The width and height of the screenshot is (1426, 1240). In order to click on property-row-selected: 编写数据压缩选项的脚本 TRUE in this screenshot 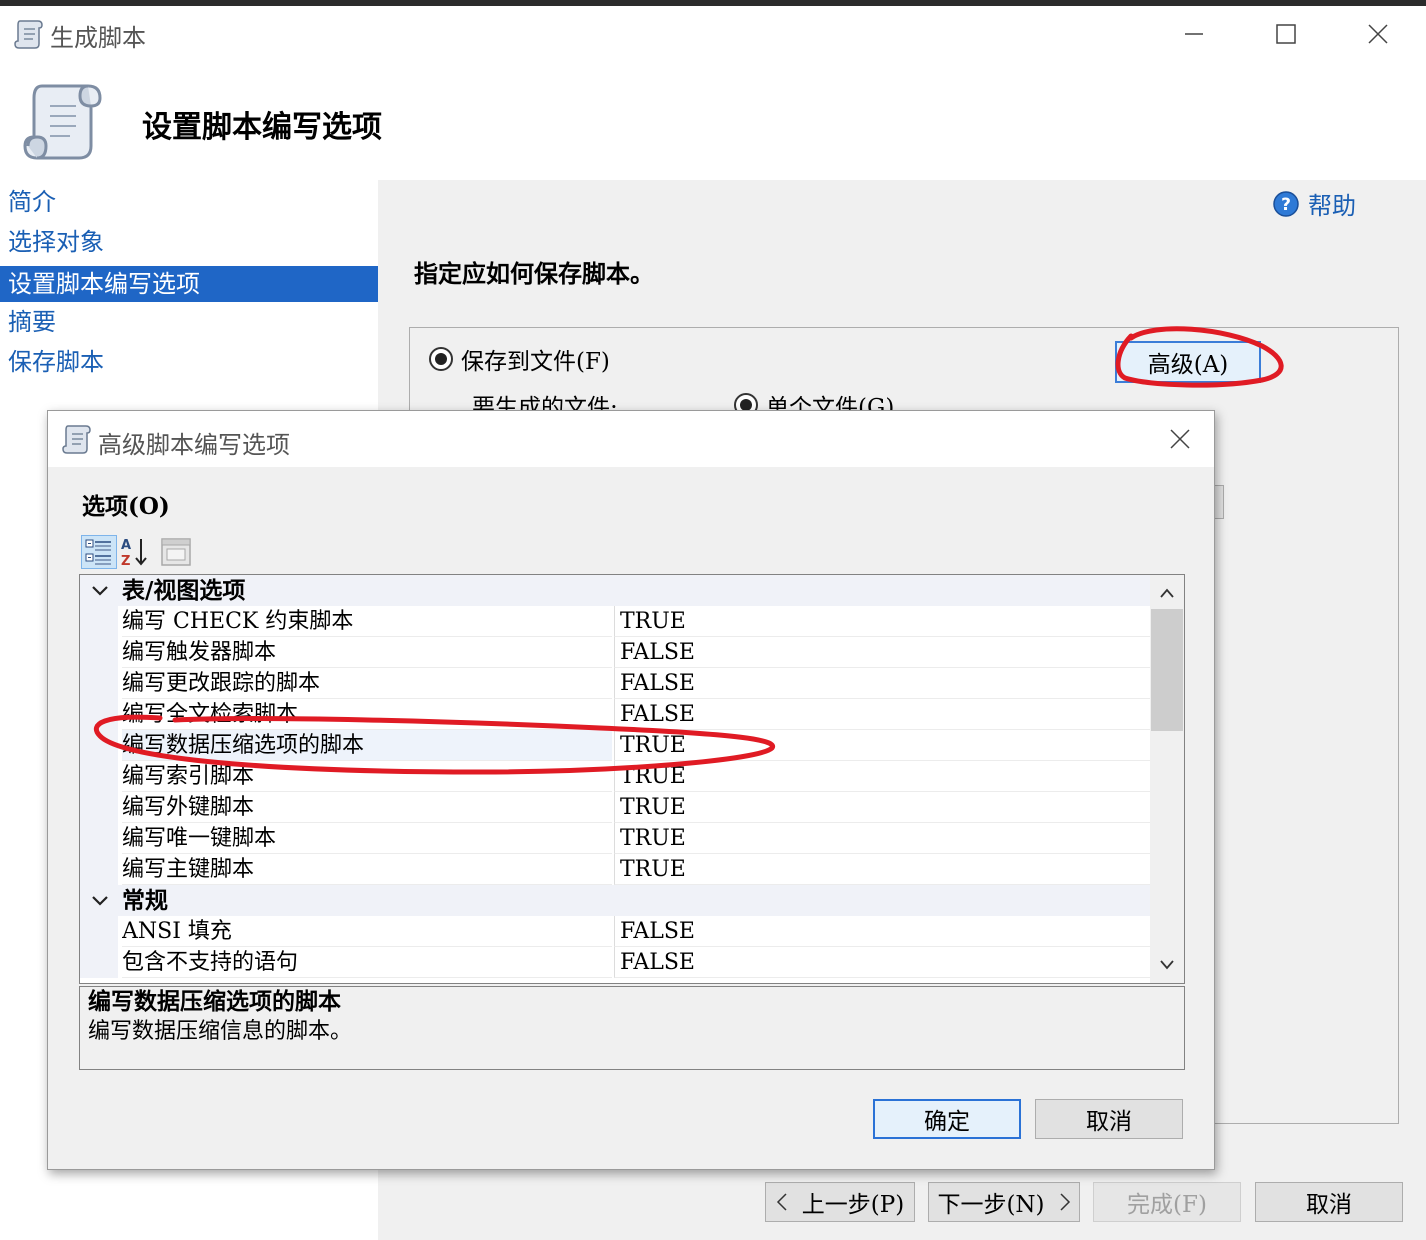, I will do `click(615, 745)`.